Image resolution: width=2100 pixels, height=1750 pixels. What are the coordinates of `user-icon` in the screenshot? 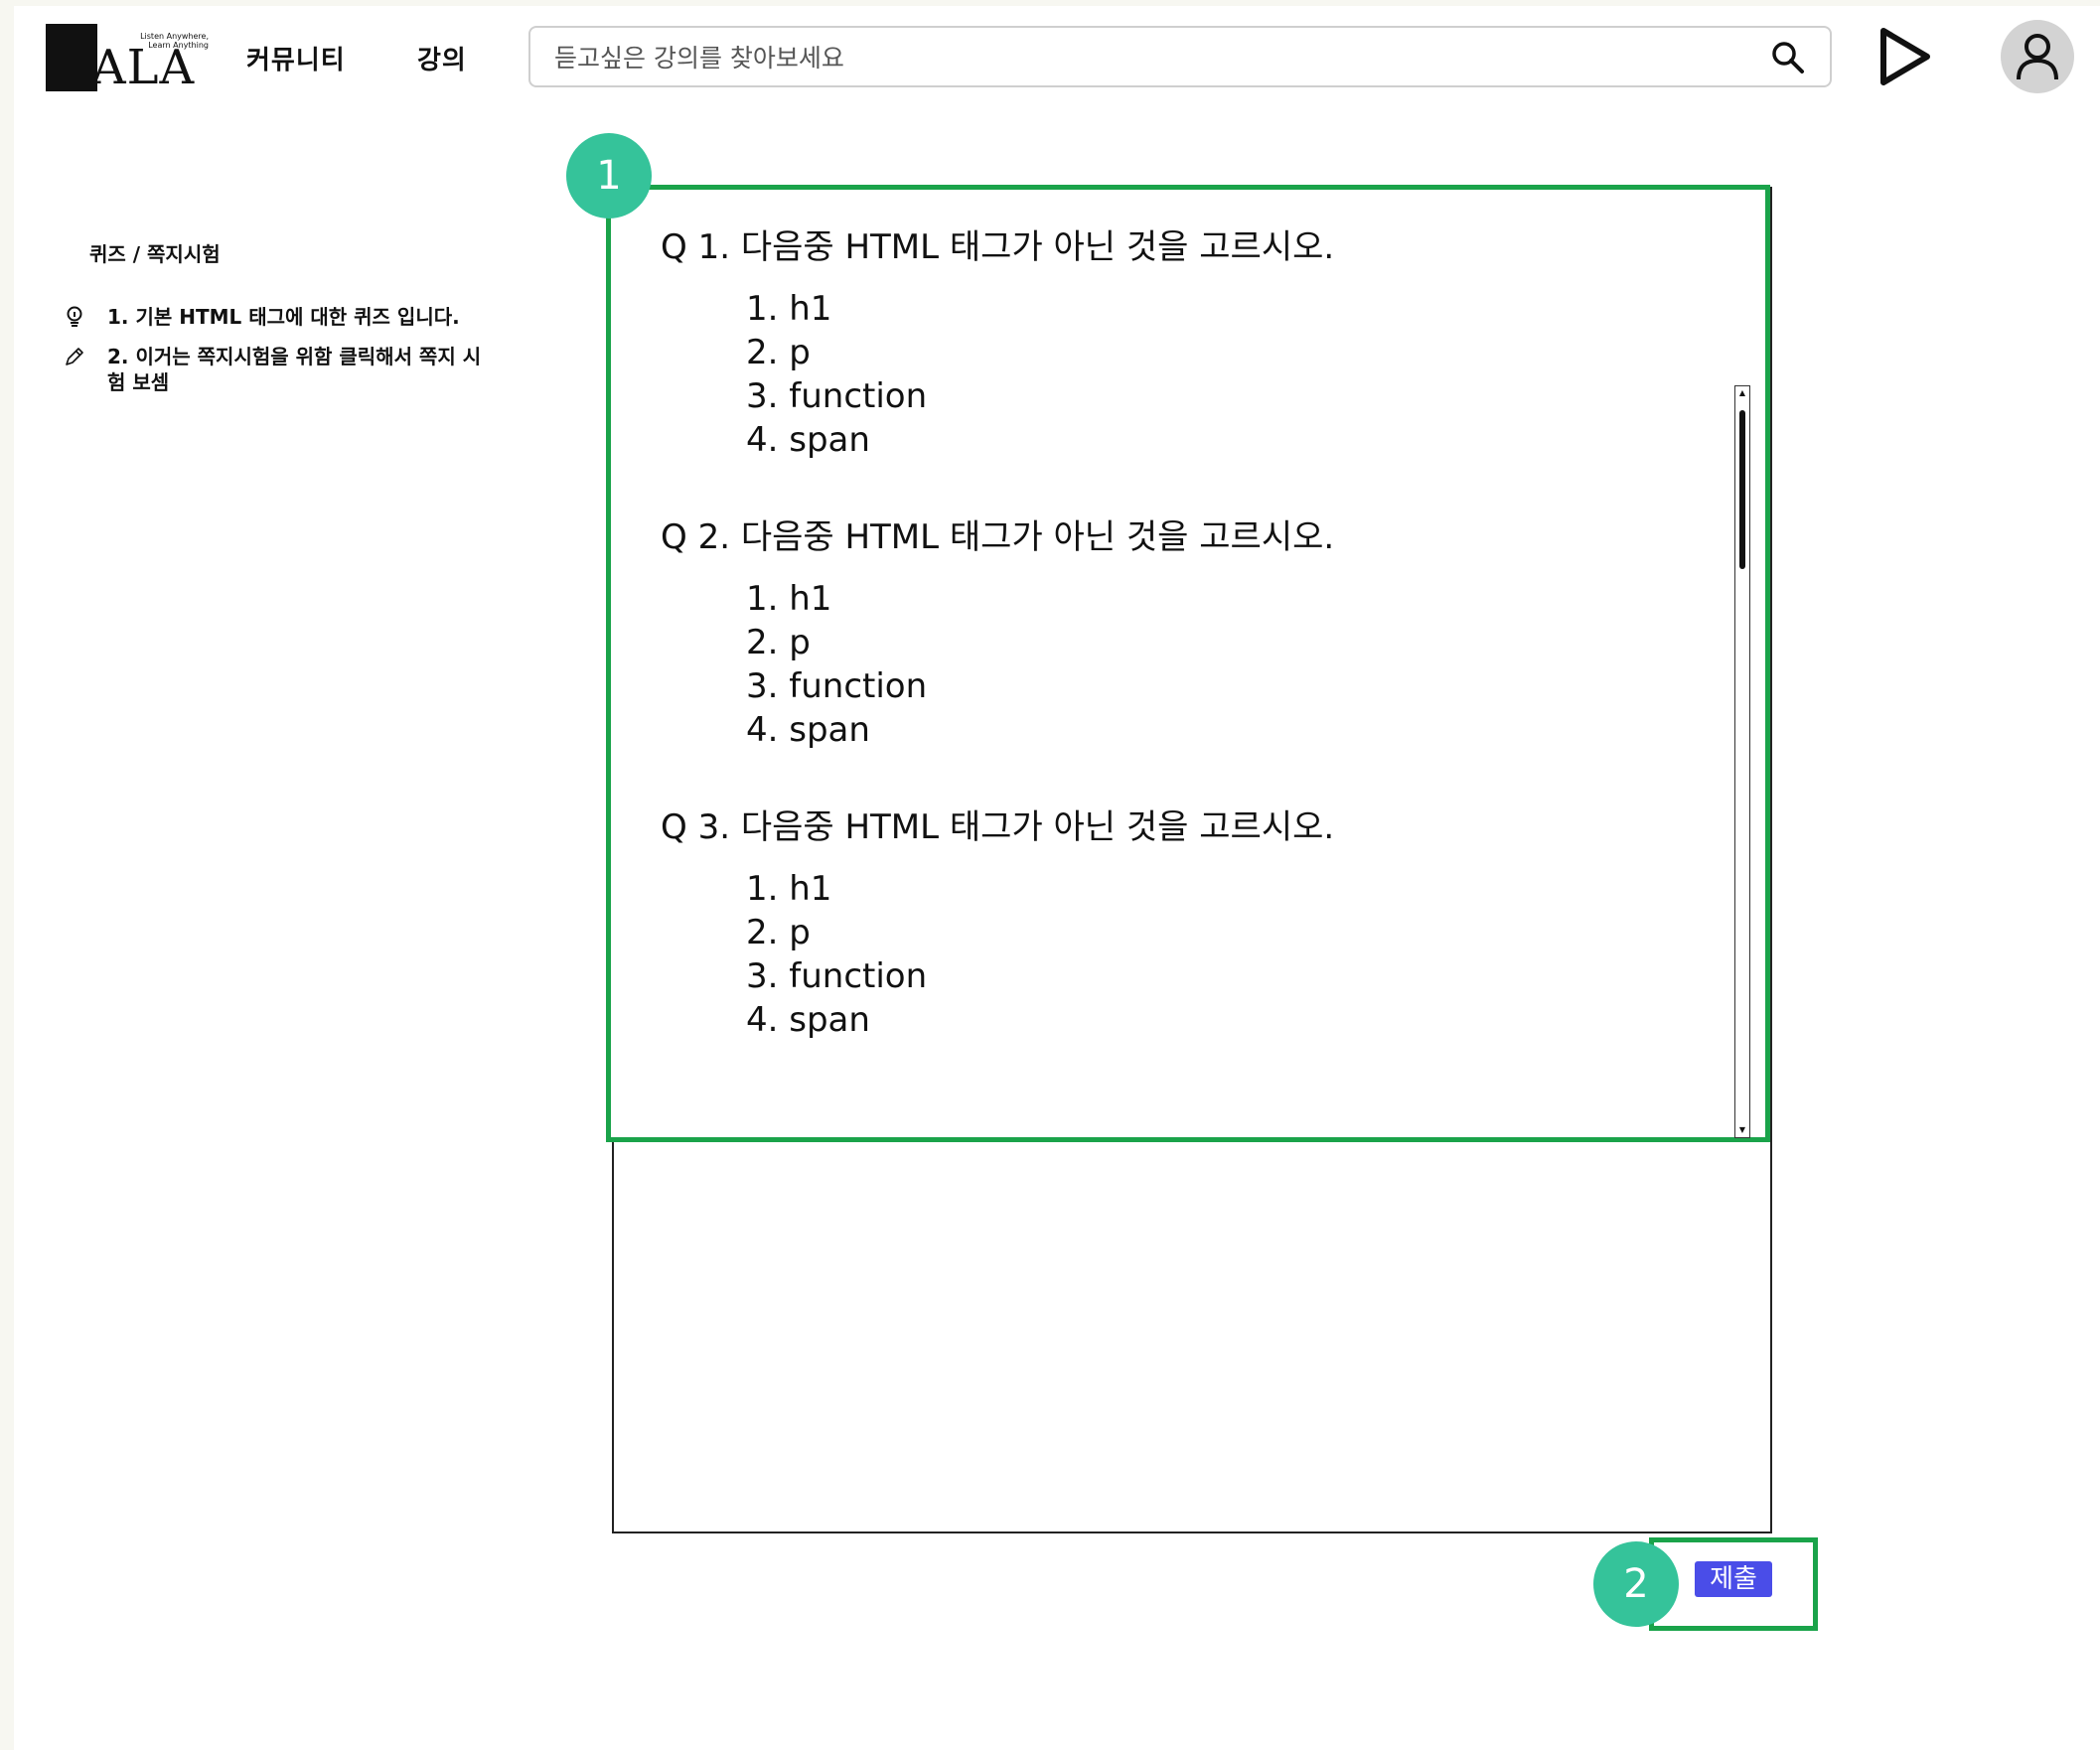 It's located at (2037, 57).